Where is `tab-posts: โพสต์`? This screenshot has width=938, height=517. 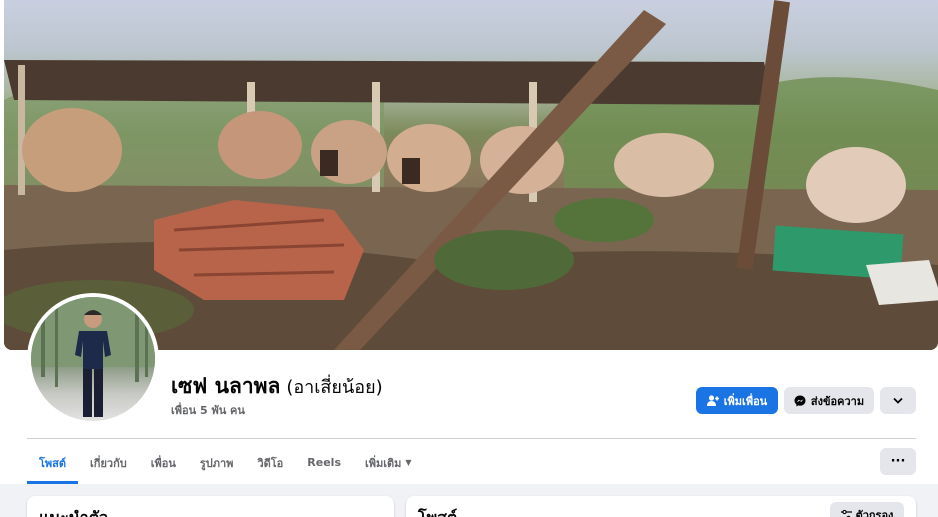 tab-posts: โพสต์ is located at coordinates (53, 464).